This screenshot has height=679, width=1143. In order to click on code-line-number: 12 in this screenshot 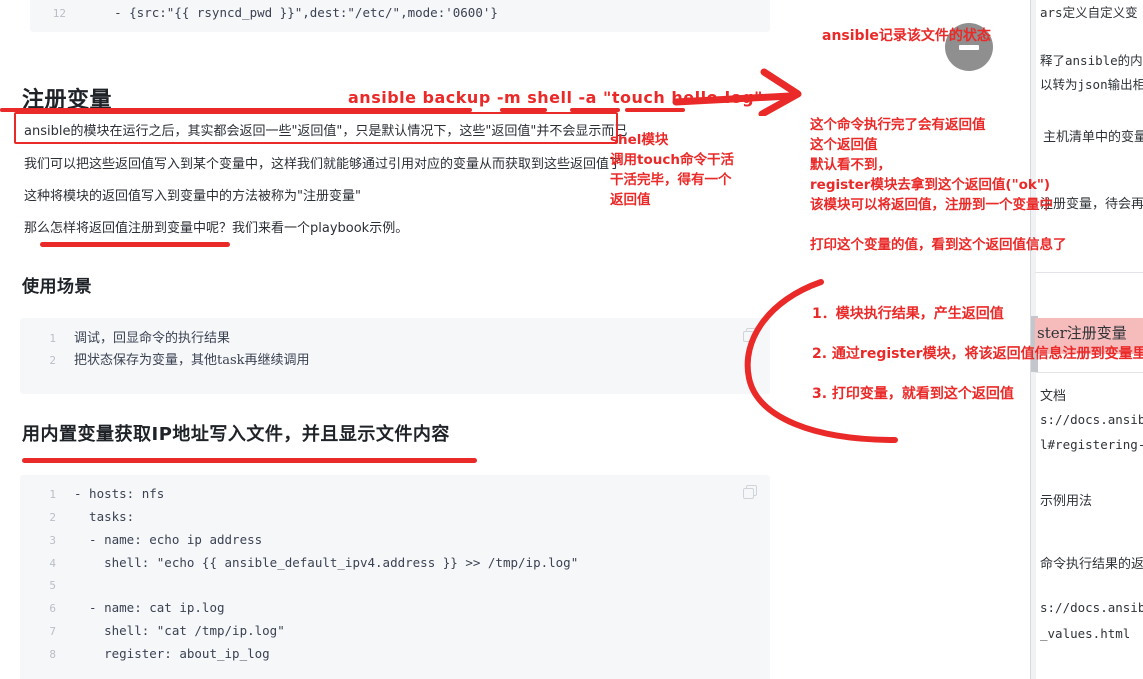, I will do `click(59, 13)`.